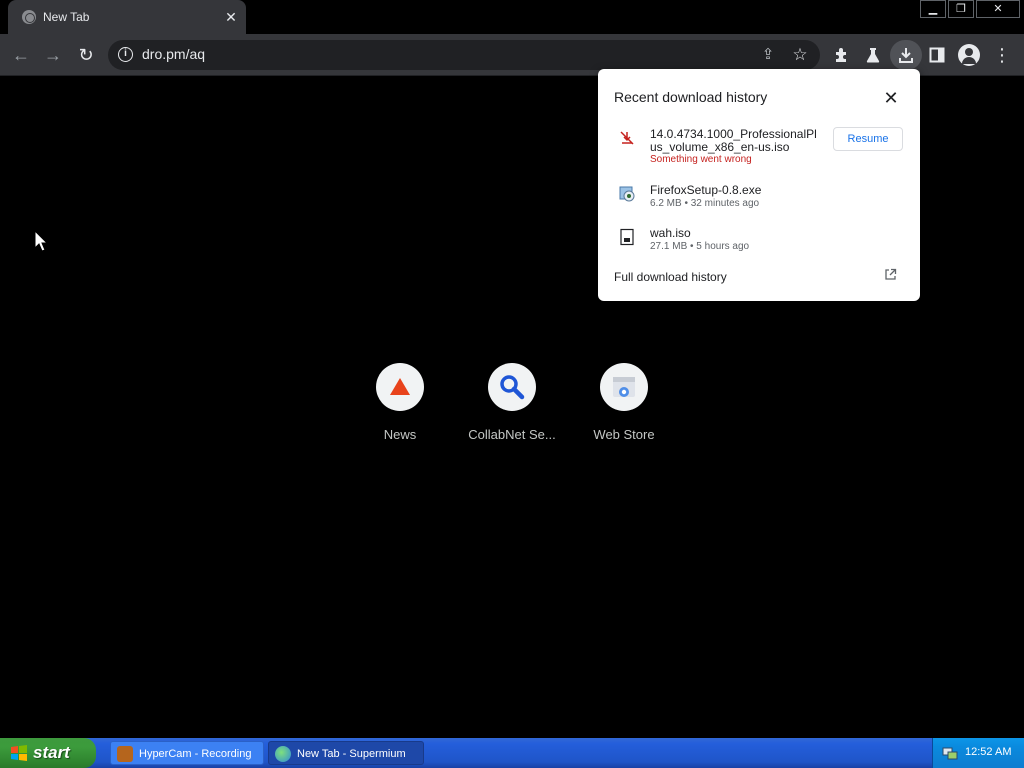 This screenshot has width=1024, height=768. Describe the element at coordinates (701, 159) in the screenshot. I see `download-status: Something went wrong` at that location.